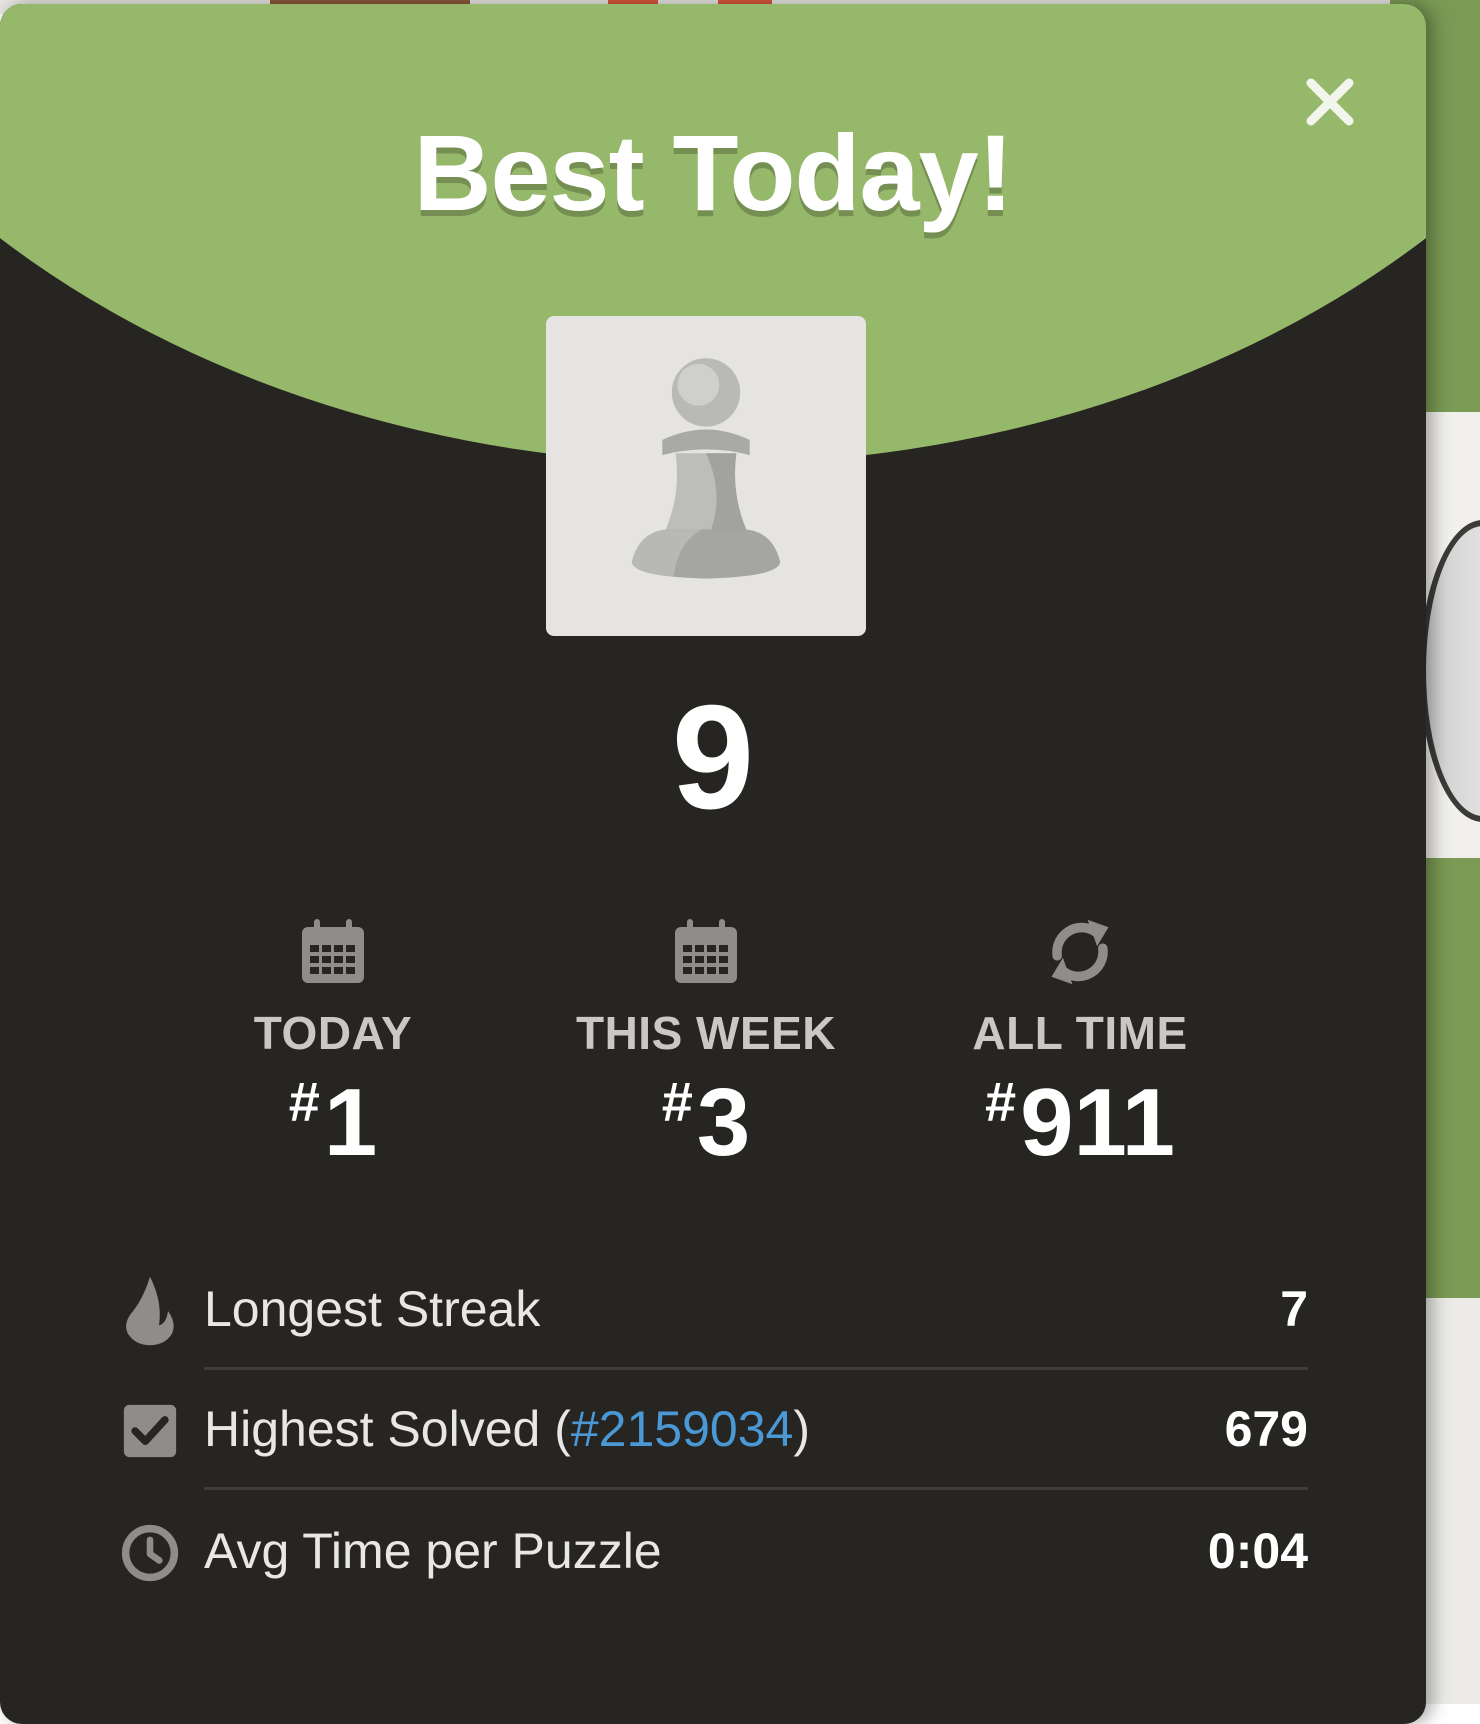 The image size is (1480, 1724). Describe the element at coordinates (507, 1429) in the screenshot. I see `stat-label: Highest Solved (#2159034)` at that location.